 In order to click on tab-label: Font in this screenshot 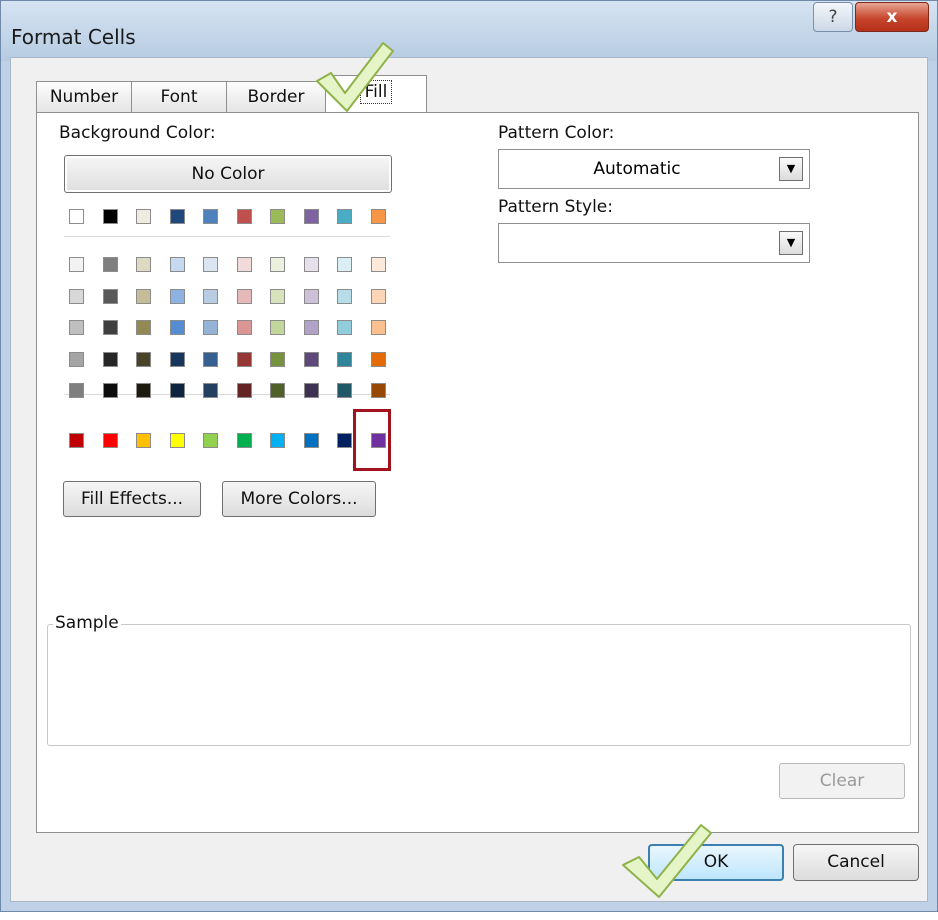, I will do `click(179, 97)`.